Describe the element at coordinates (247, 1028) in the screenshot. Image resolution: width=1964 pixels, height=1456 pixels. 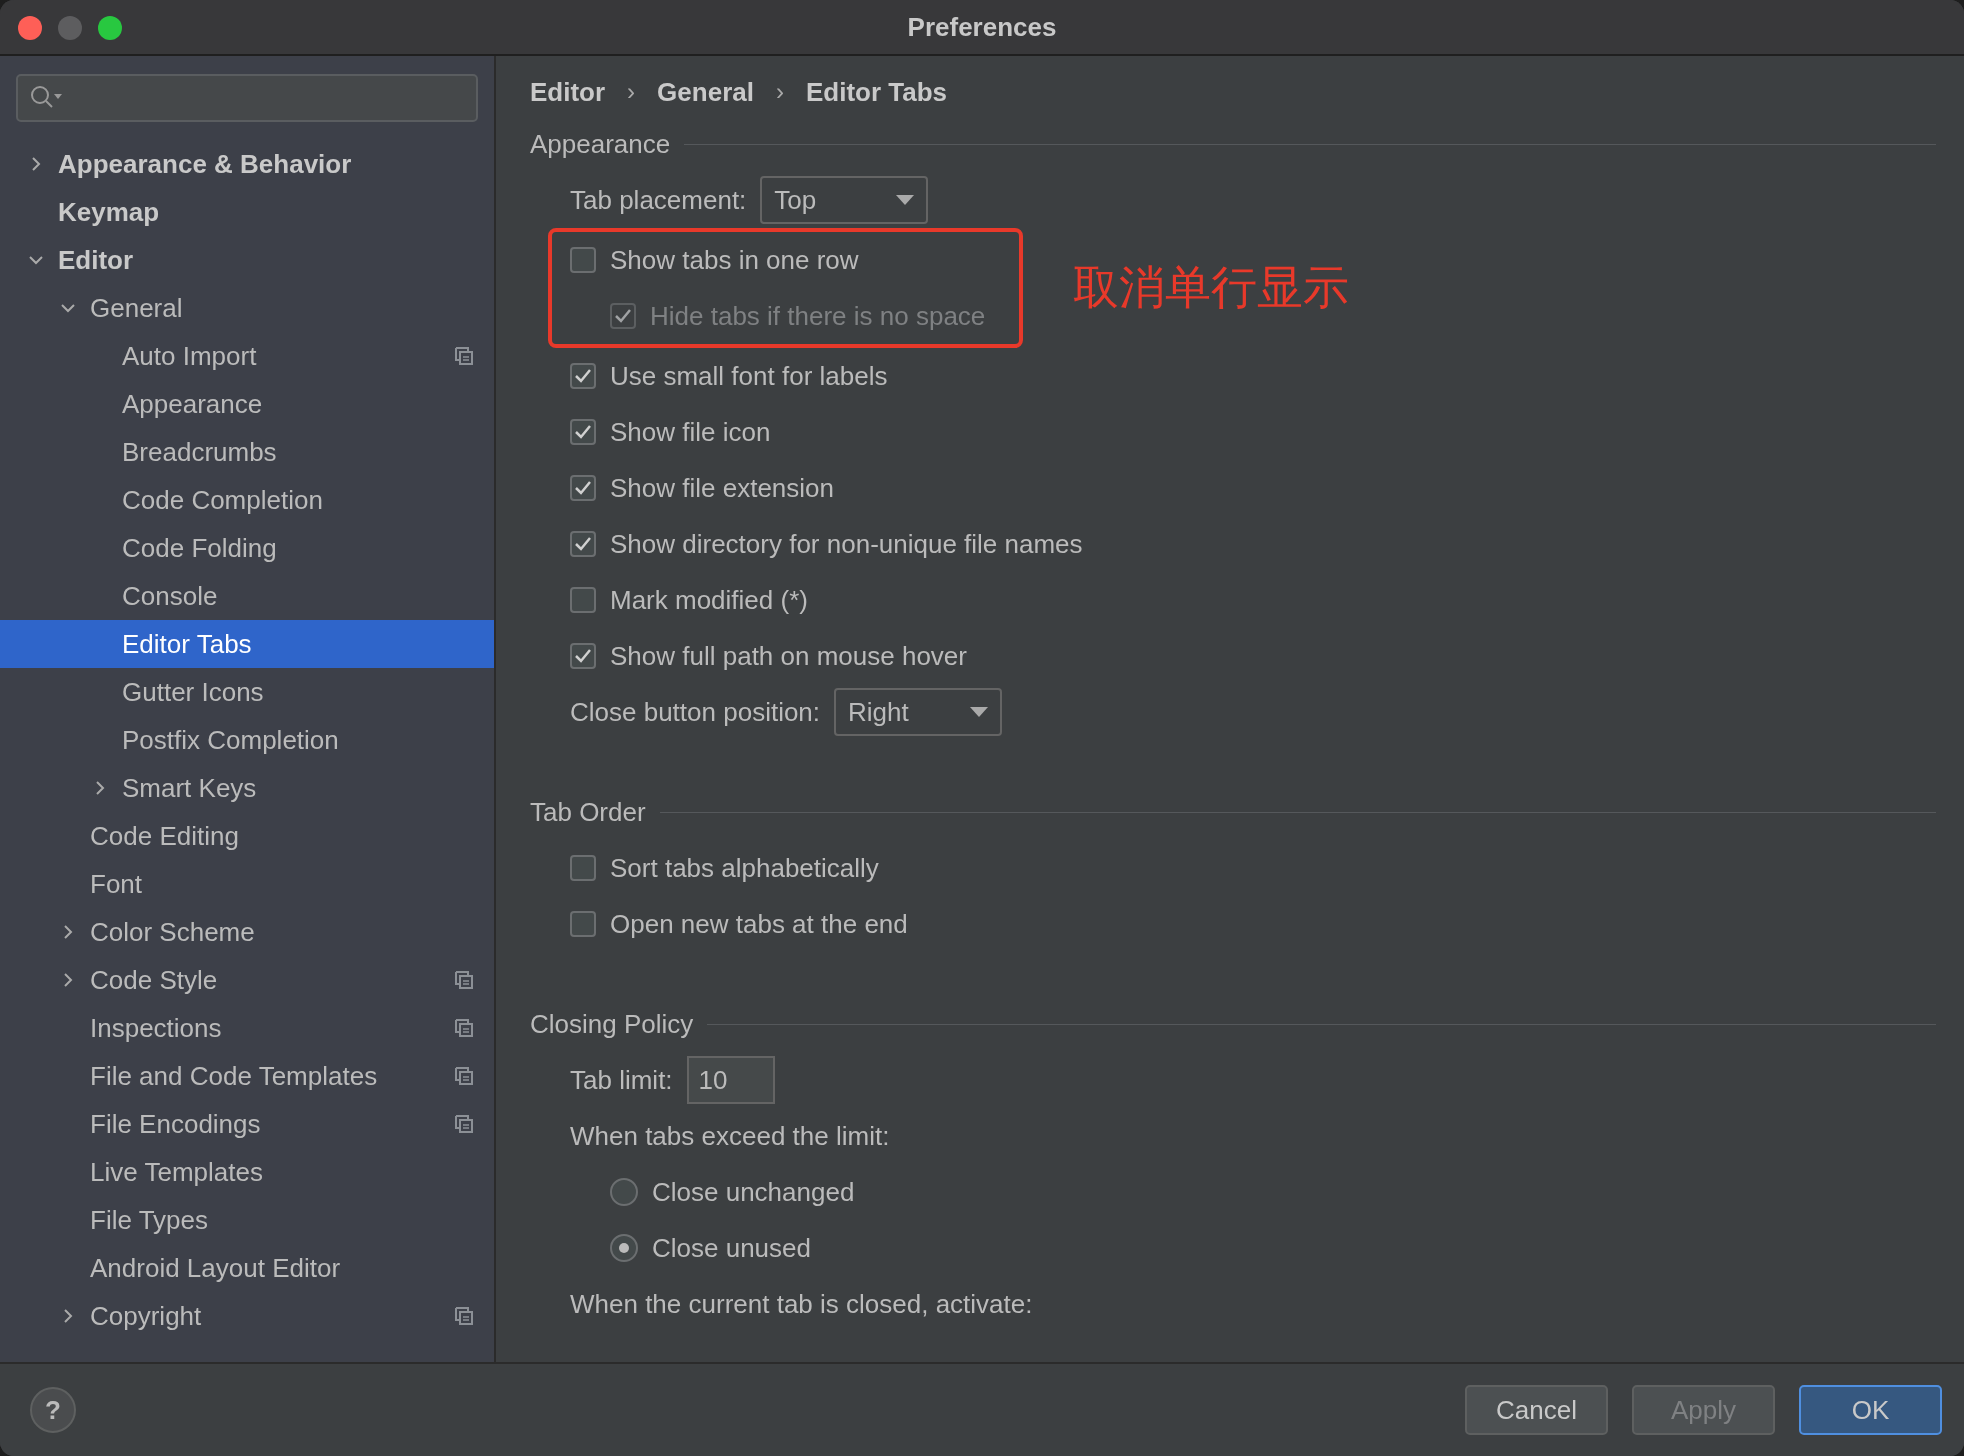
I see `tree-item: Inspections` at that location.